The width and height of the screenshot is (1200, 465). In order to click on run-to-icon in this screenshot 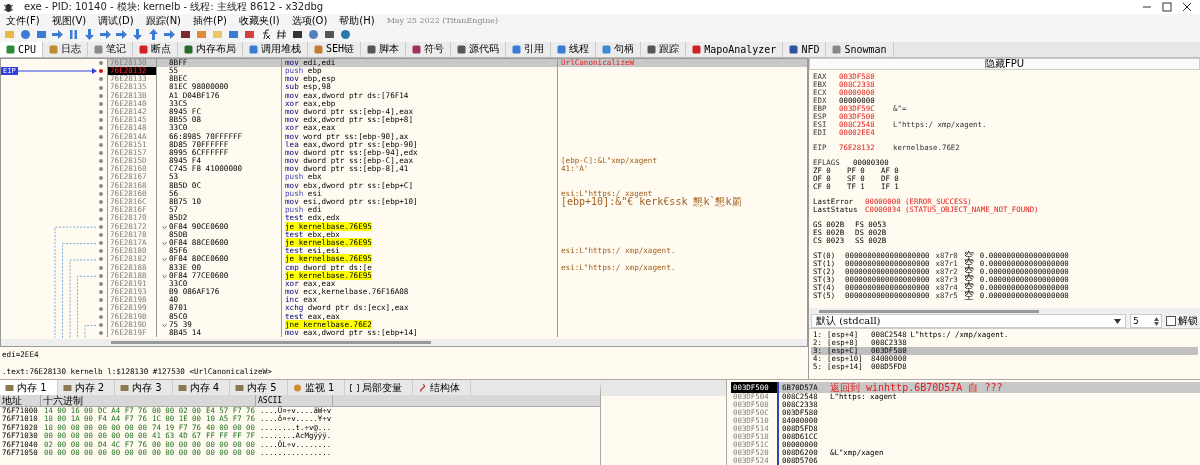, I will do `click(169, 34)`.